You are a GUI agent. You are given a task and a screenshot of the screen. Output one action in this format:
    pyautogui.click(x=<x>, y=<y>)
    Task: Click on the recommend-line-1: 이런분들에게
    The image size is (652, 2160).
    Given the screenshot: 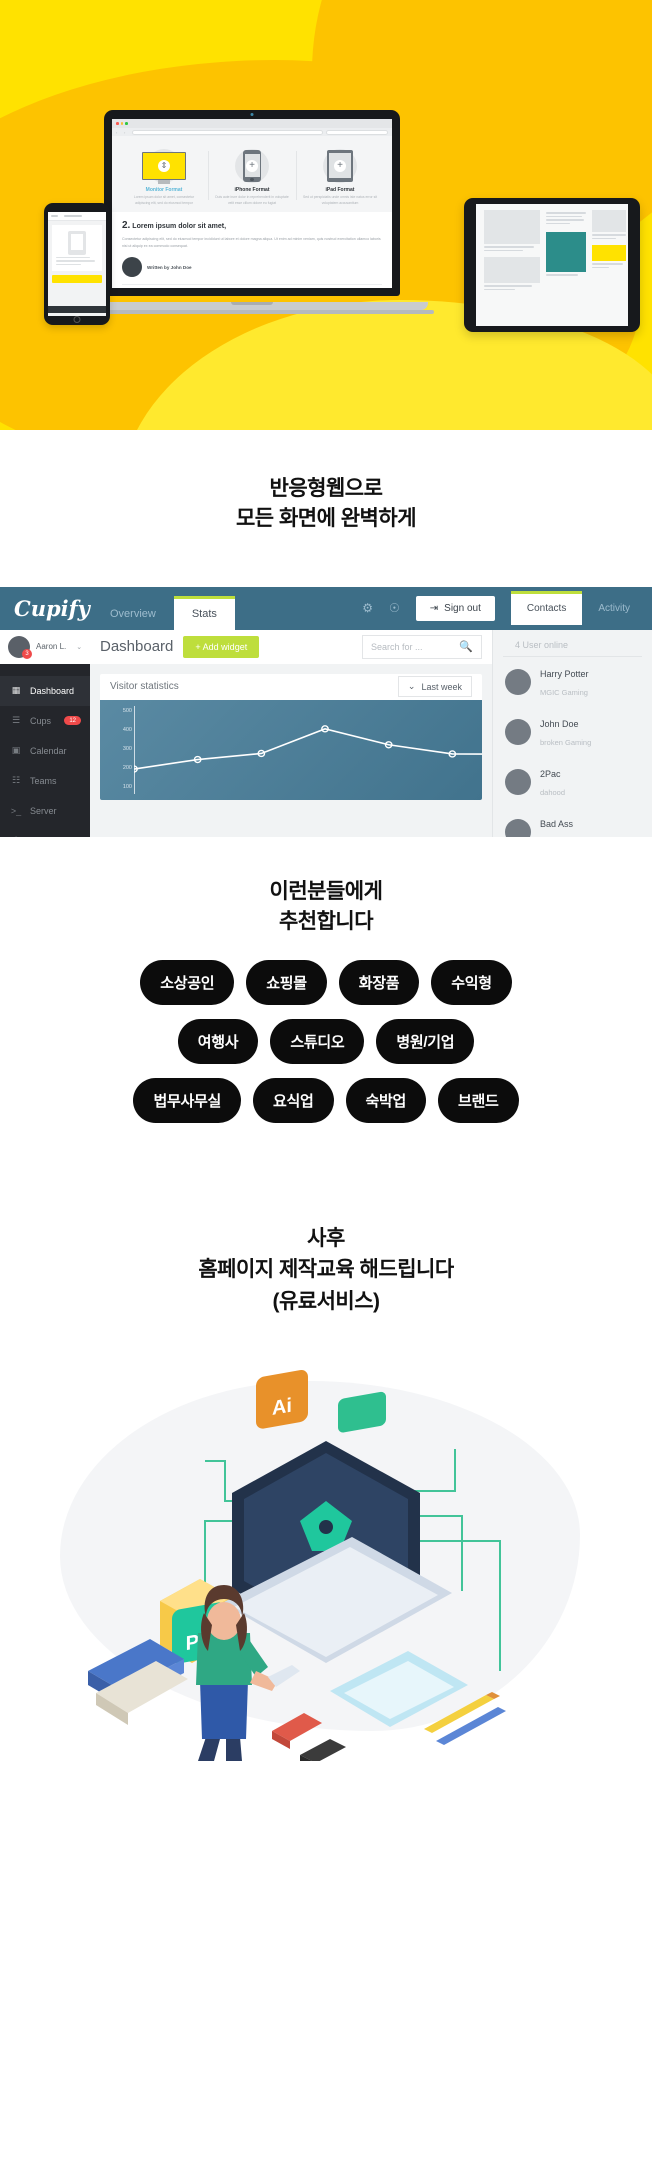 What is the action you would take?
    pyautogui.click(x=326, y=891)
    